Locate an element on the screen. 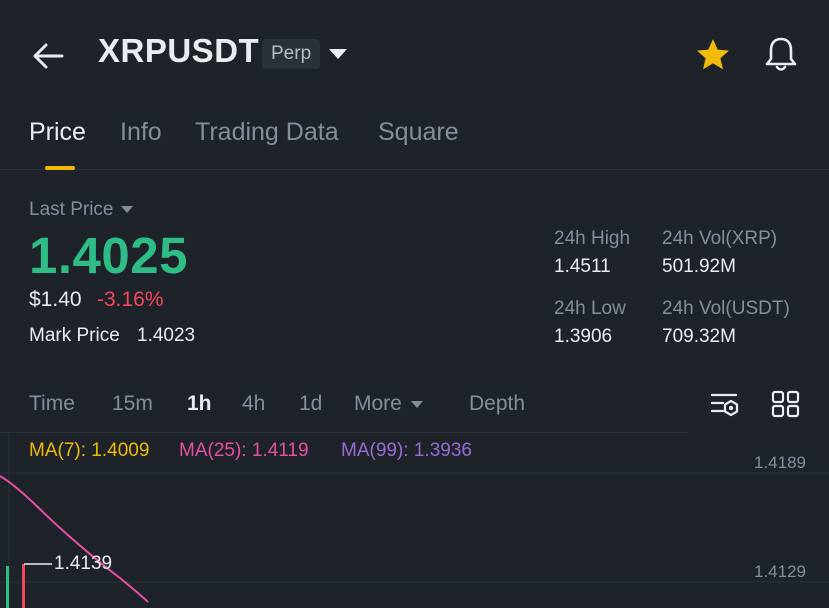  price-axis-top: 1.4189 is located at coordinates (780, 462).